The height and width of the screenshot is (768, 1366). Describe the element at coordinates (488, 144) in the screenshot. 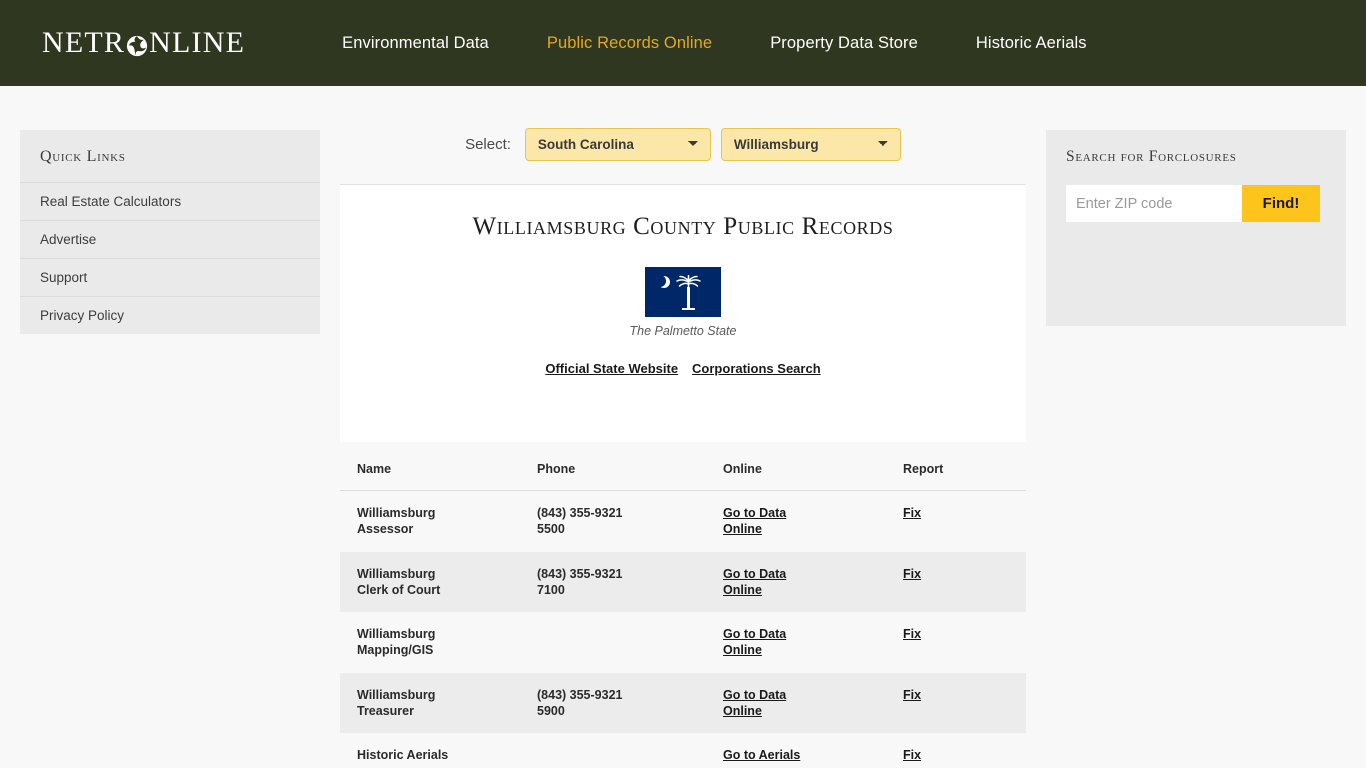

I see `select-label: Select:` at that location.